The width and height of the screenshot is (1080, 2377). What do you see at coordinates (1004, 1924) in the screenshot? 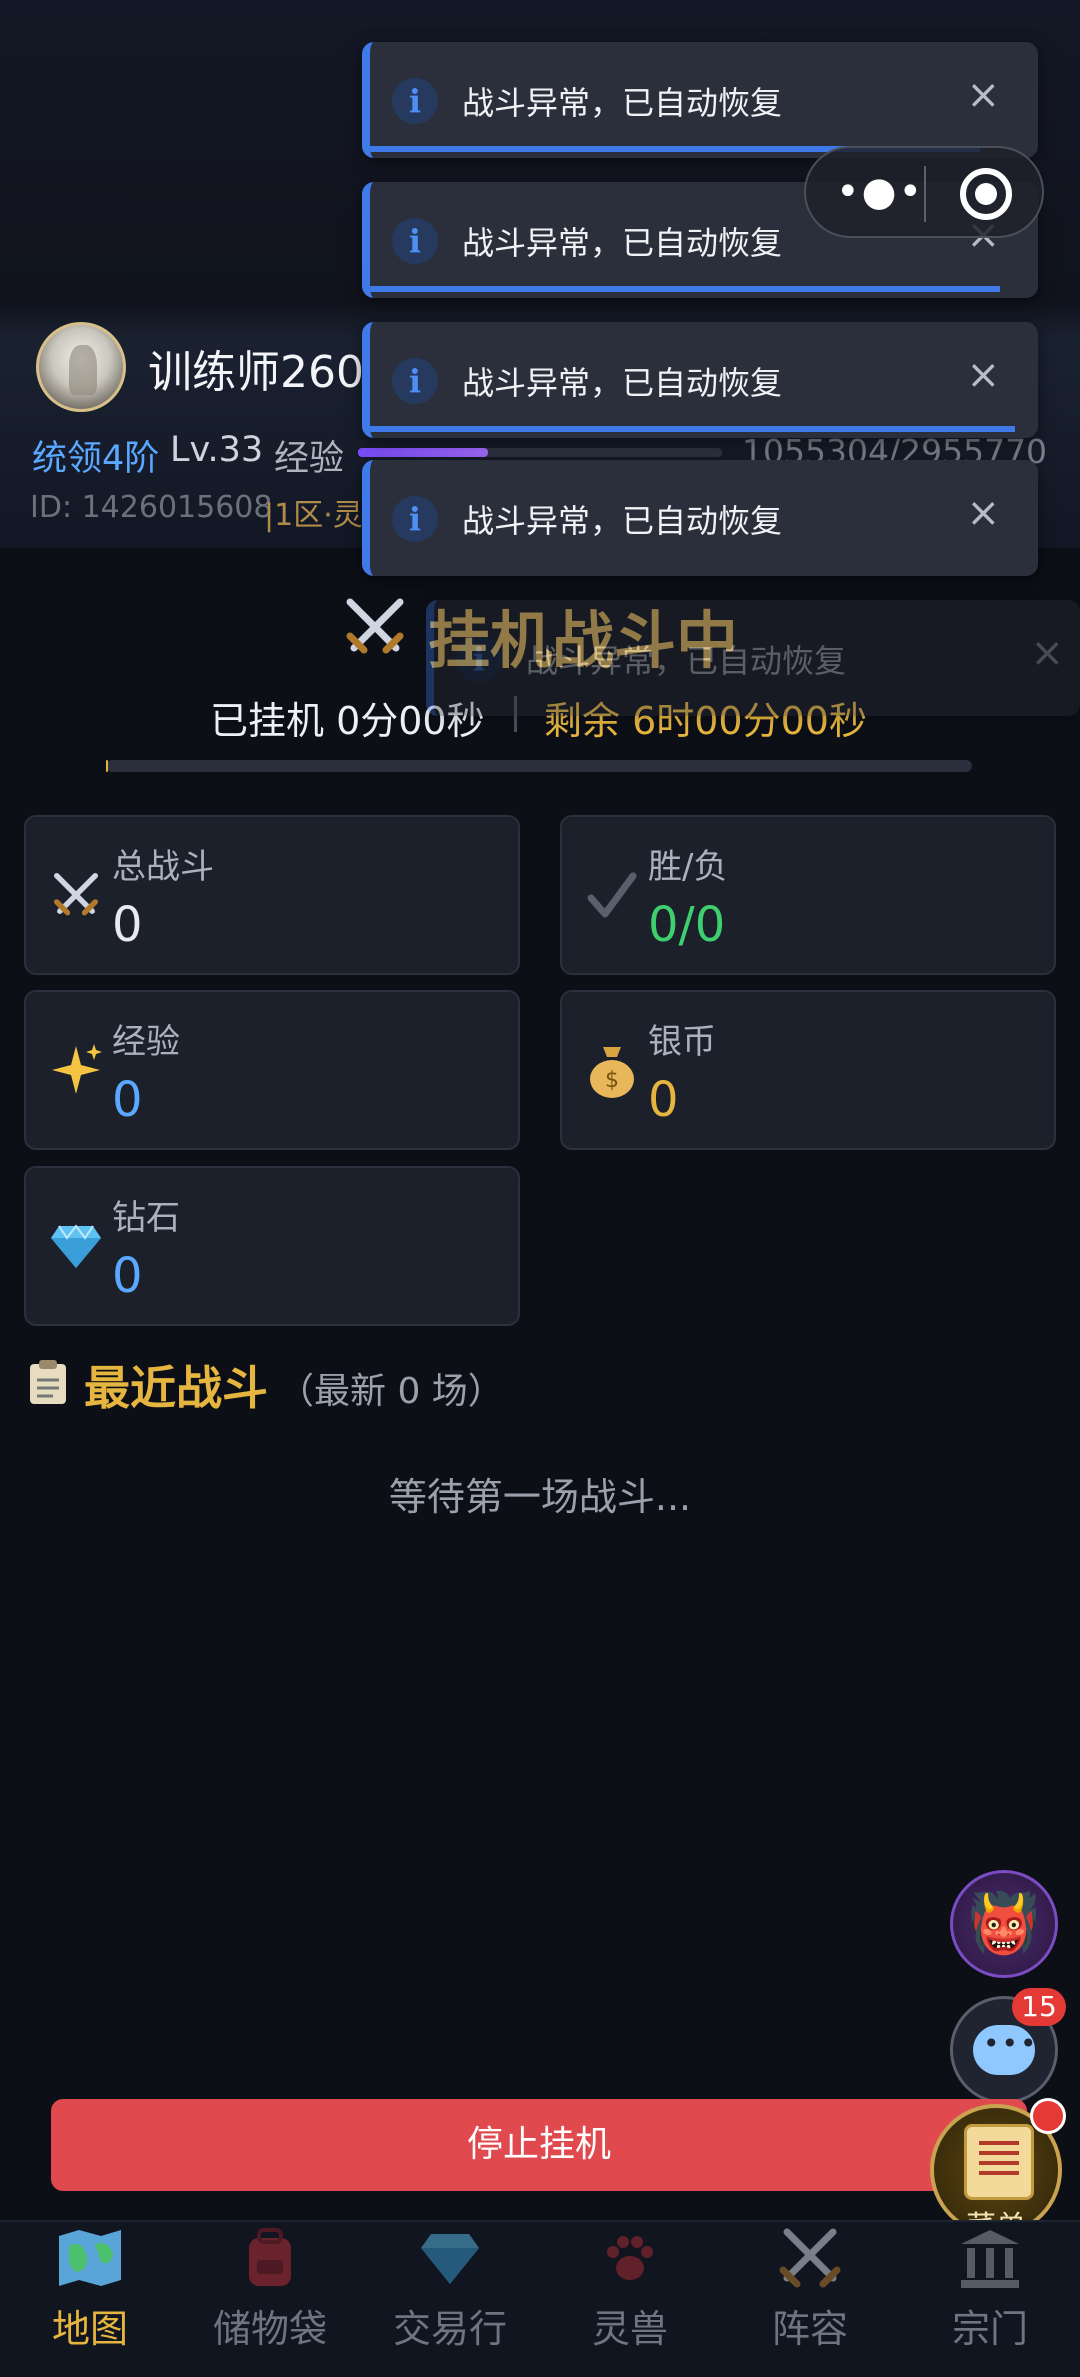
I see `demon-button: 👹` at bounding box center [1004, 1924].